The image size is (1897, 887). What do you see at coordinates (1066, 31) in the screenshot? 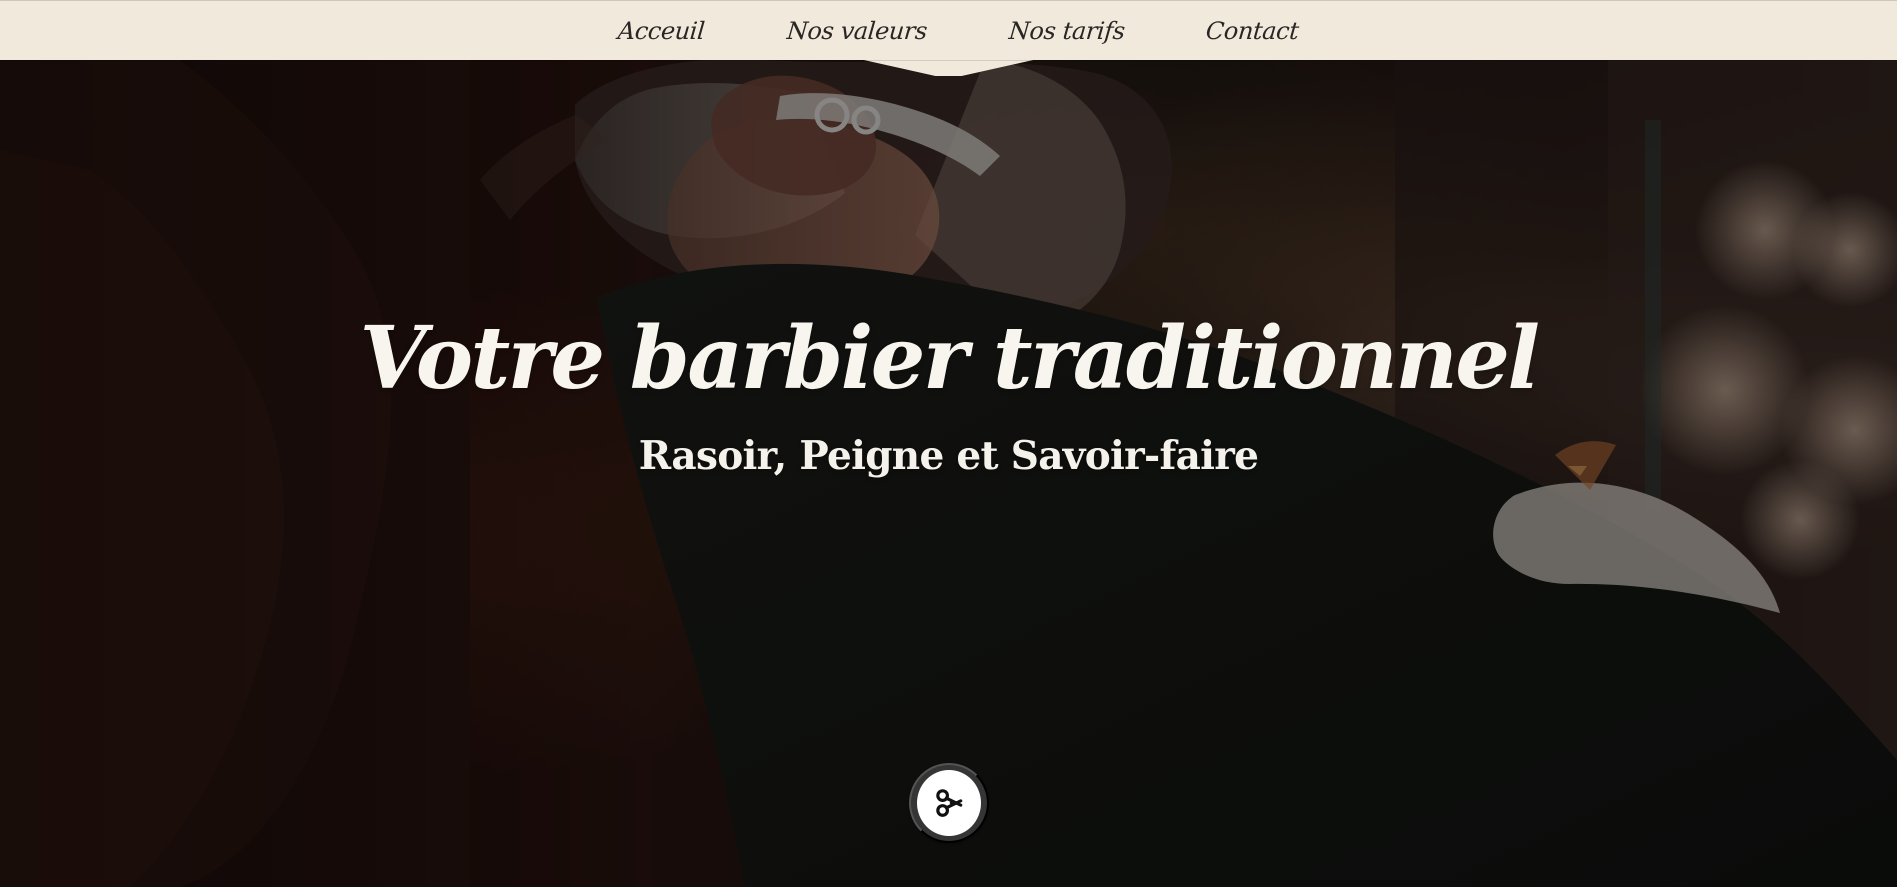
I see `nav-link-nos-tarifs: Nos tarifs` at bounding box center [1066, 31].